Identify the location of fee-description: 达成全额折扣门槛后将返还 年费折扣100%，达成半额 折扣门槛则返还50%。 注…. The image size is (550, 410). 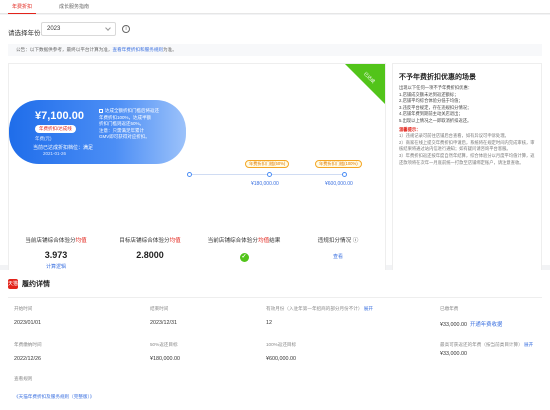
(132, 124).